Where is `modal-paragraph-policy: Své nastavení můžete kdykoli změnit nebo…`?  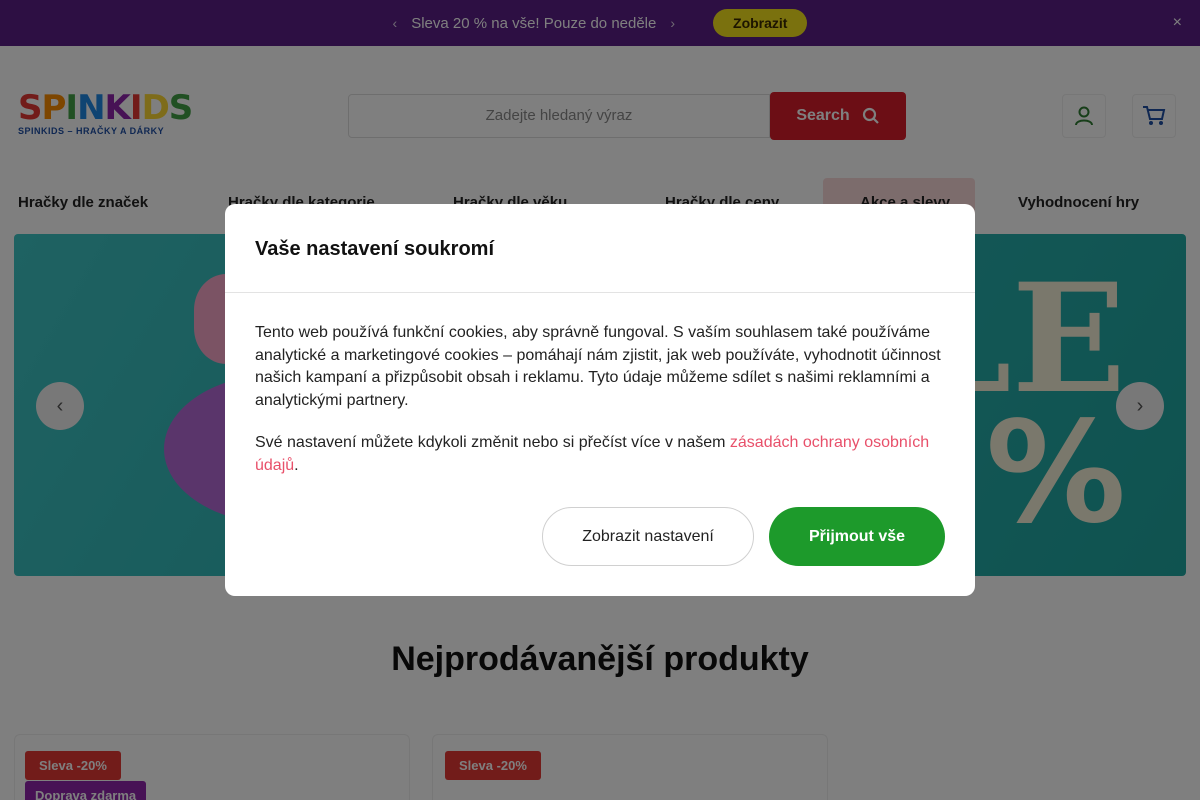 modal-paragraph-policy: Své nastavení můžete kdykoli změnit nebo… is located at coordinates (592, 454).